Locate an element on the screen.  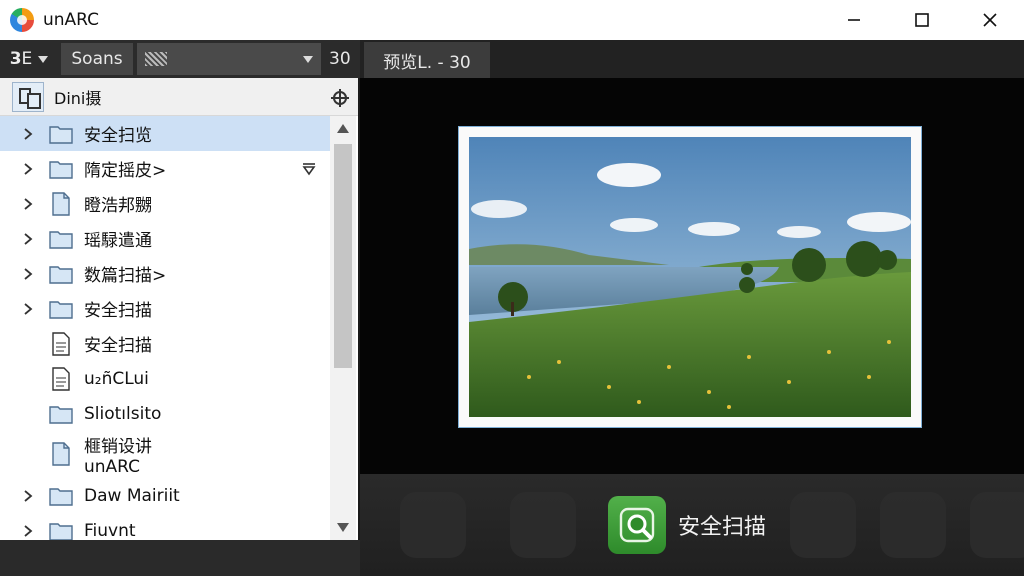
tree-item-text: Sliotılsito is located at coordinates (123, 413).